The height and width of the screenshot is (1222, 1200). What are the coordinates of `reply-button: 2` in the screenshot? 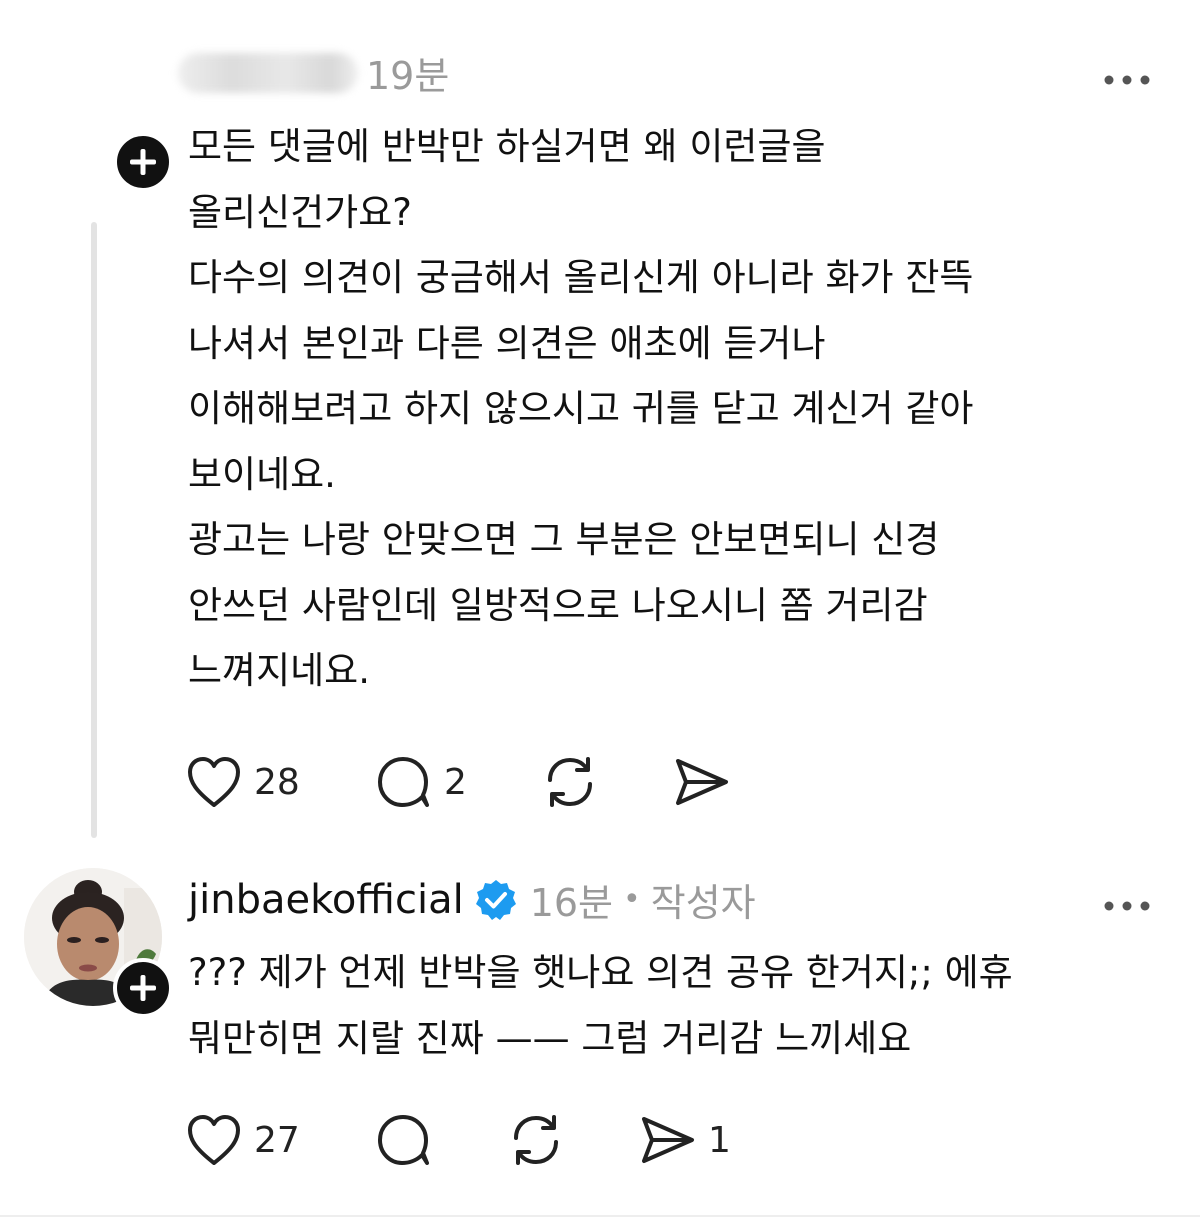 It's located at (421, 782).